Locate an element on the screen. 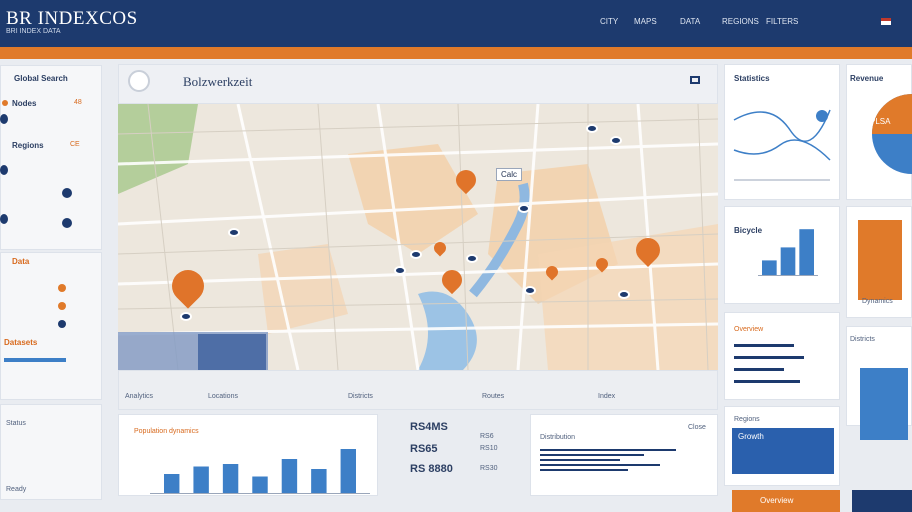  statistics-title: Statistics is located at coordinates (752, 78).